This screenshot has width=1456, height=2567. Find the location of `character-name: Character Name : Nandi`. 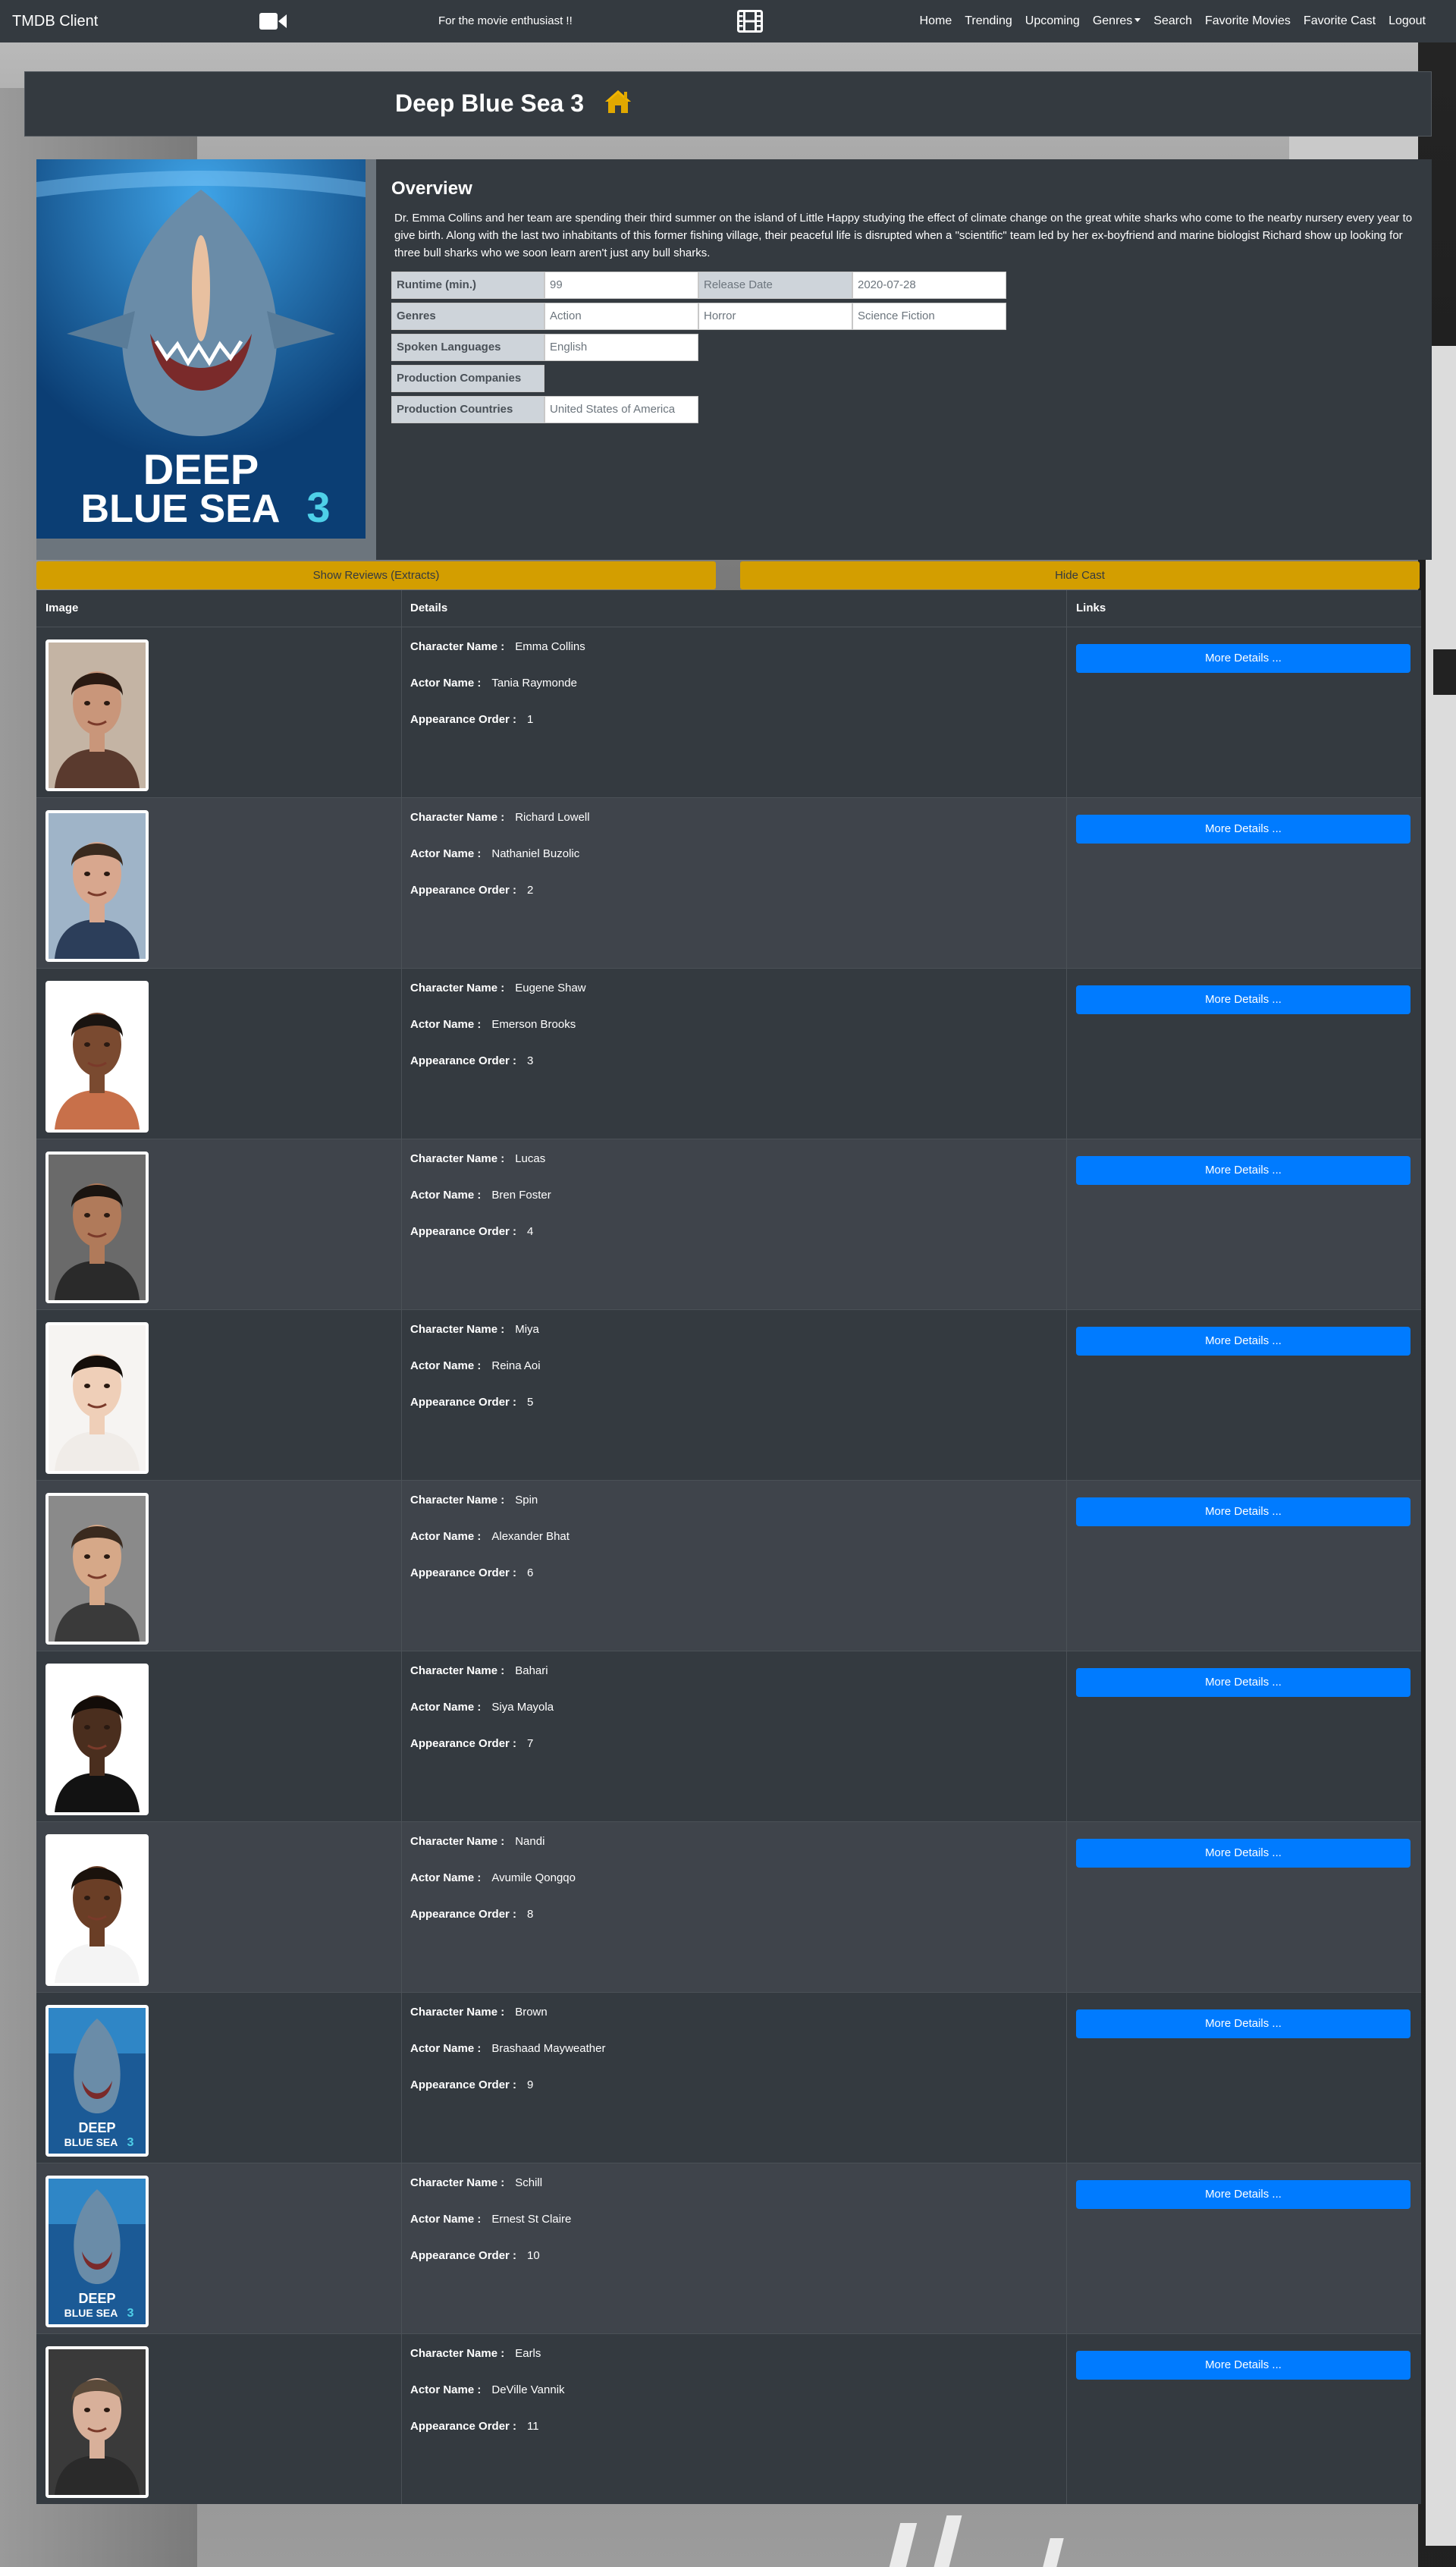

character-name: Character Name : Nandi is located at coordinates (477, 1842).